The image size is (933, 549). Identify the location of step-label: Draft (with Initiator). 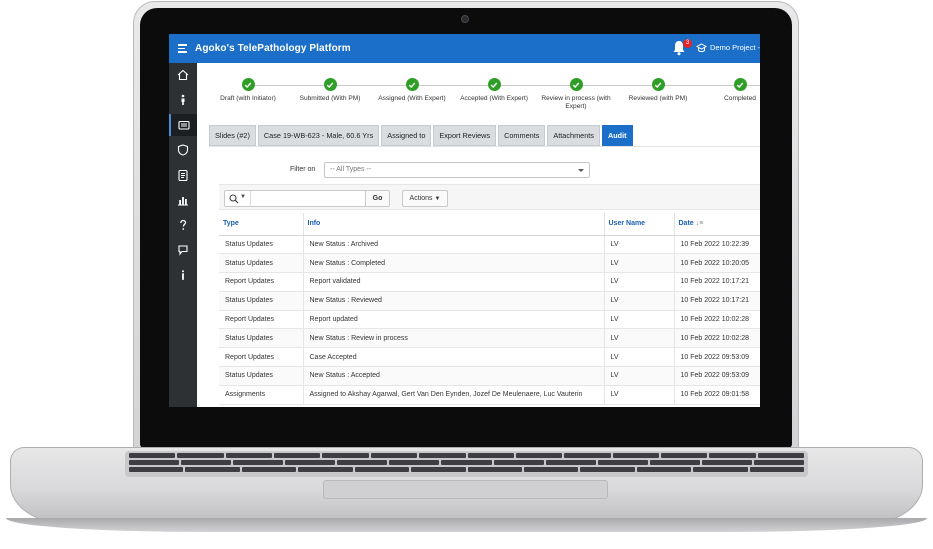
(248, 98).